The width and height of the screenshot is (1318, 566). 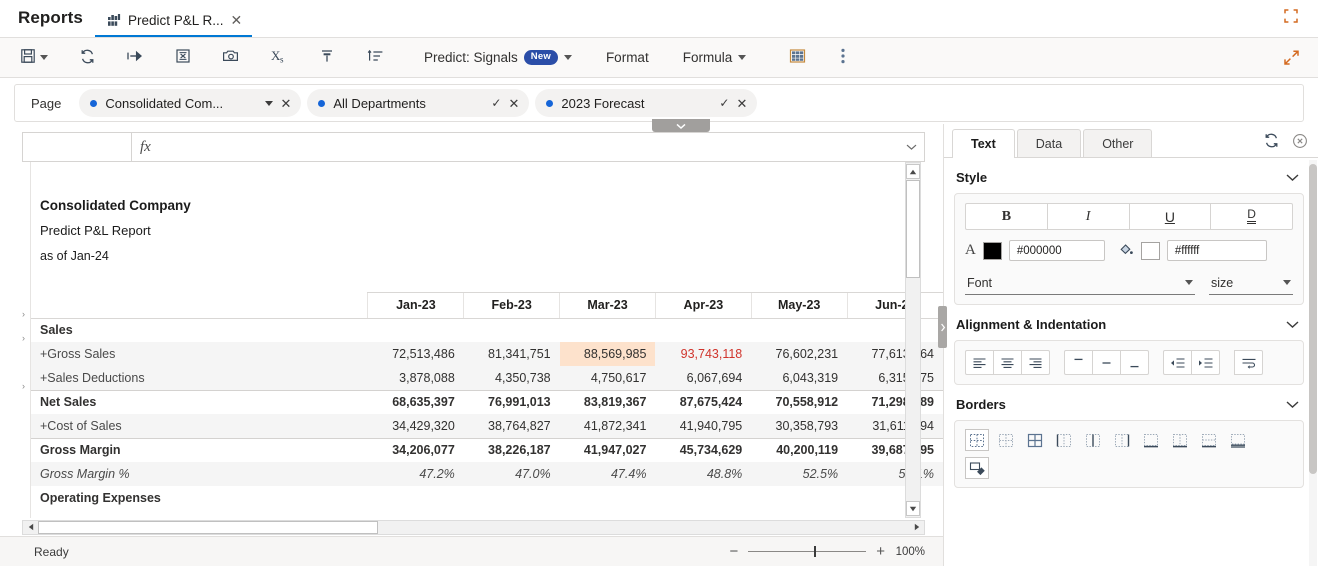 What do you see at coordinates (1129, 322) in the screenshot?
I see `alignment-section-header: Alignment & Indentation` at bounding box center [1129, 322].